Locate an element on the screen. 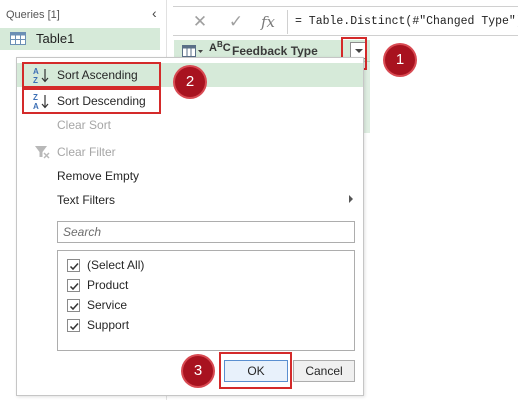 The width and height of the screenshot is (518, 400). text-type-icon: ABC is located at coordinates (220, 47).